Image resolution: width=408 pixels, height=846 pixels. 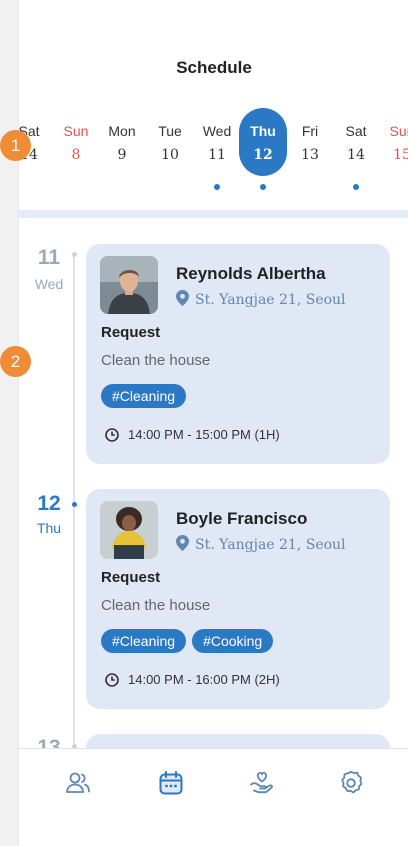 I want to click on time-range: 14:00 PM - 15:00 PM (1H), so click(x=192, y=434).